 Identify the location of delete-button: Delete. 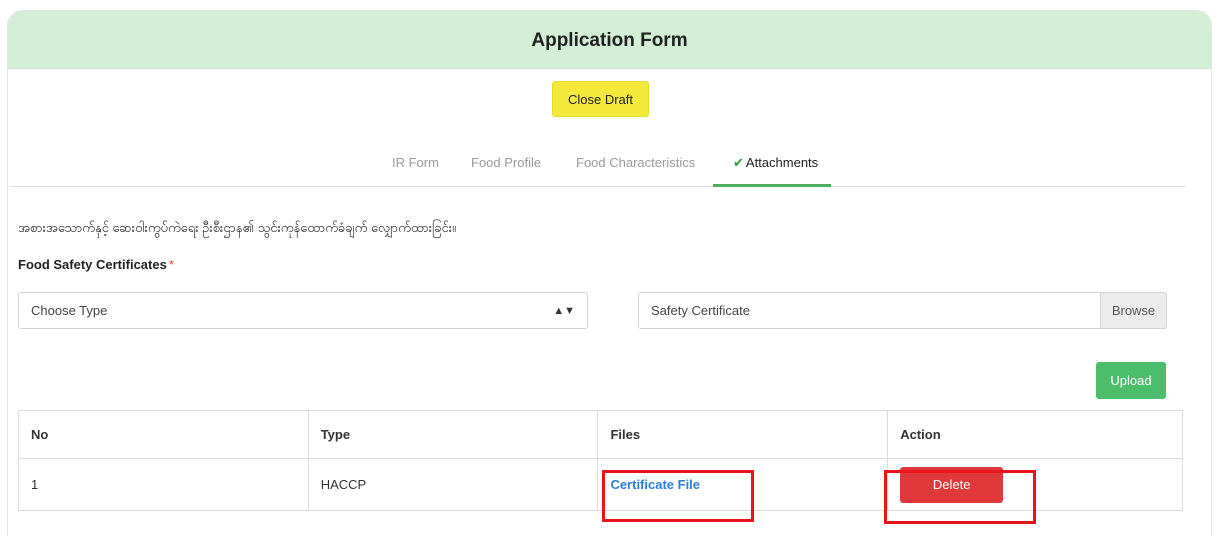
(952, 484).